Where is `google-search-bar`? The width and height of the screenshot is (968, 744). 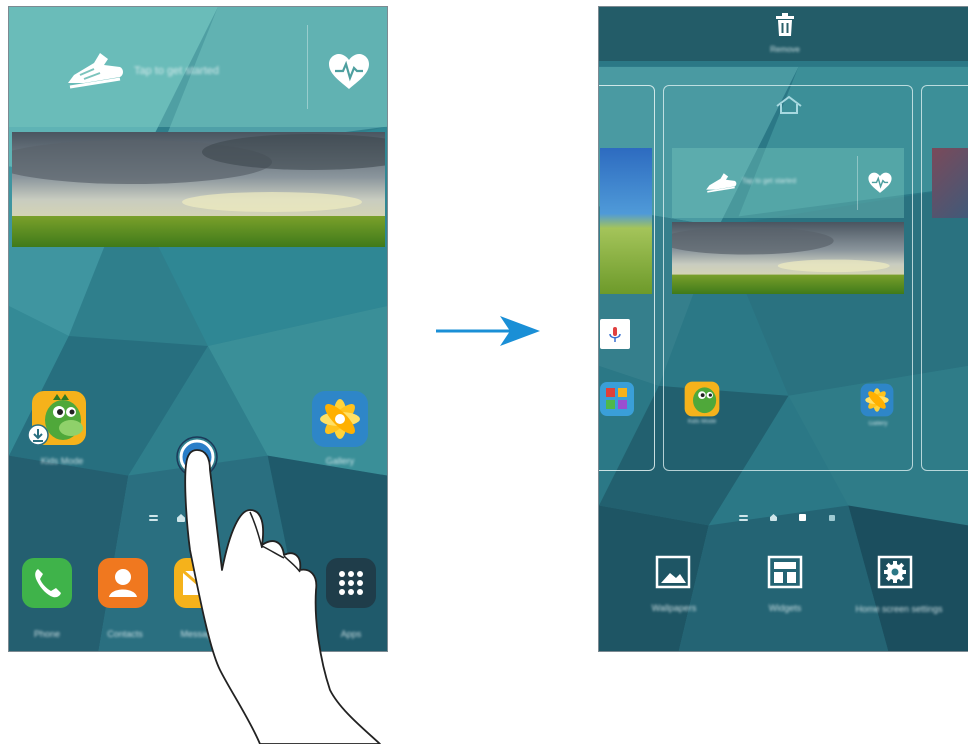
google-search-bar is located at coordinates (615, 334).